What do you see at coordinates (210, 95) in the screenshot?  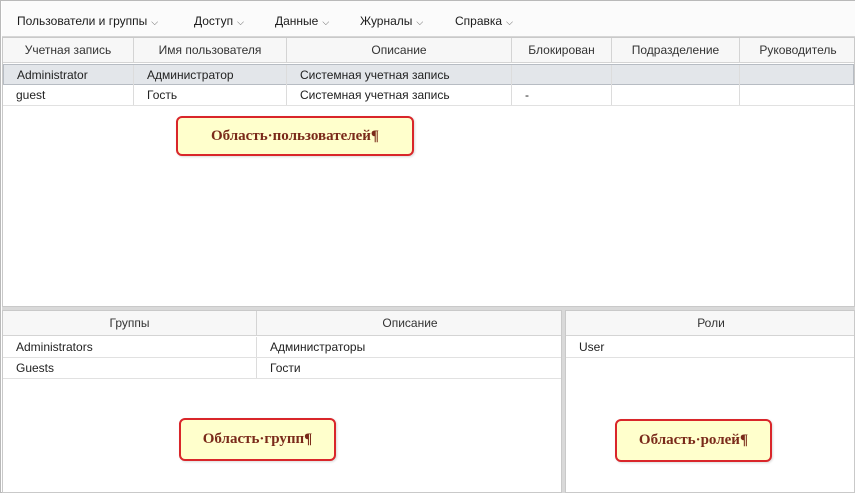 I see `cell-username: Гость` at bounding box center [210, 95].